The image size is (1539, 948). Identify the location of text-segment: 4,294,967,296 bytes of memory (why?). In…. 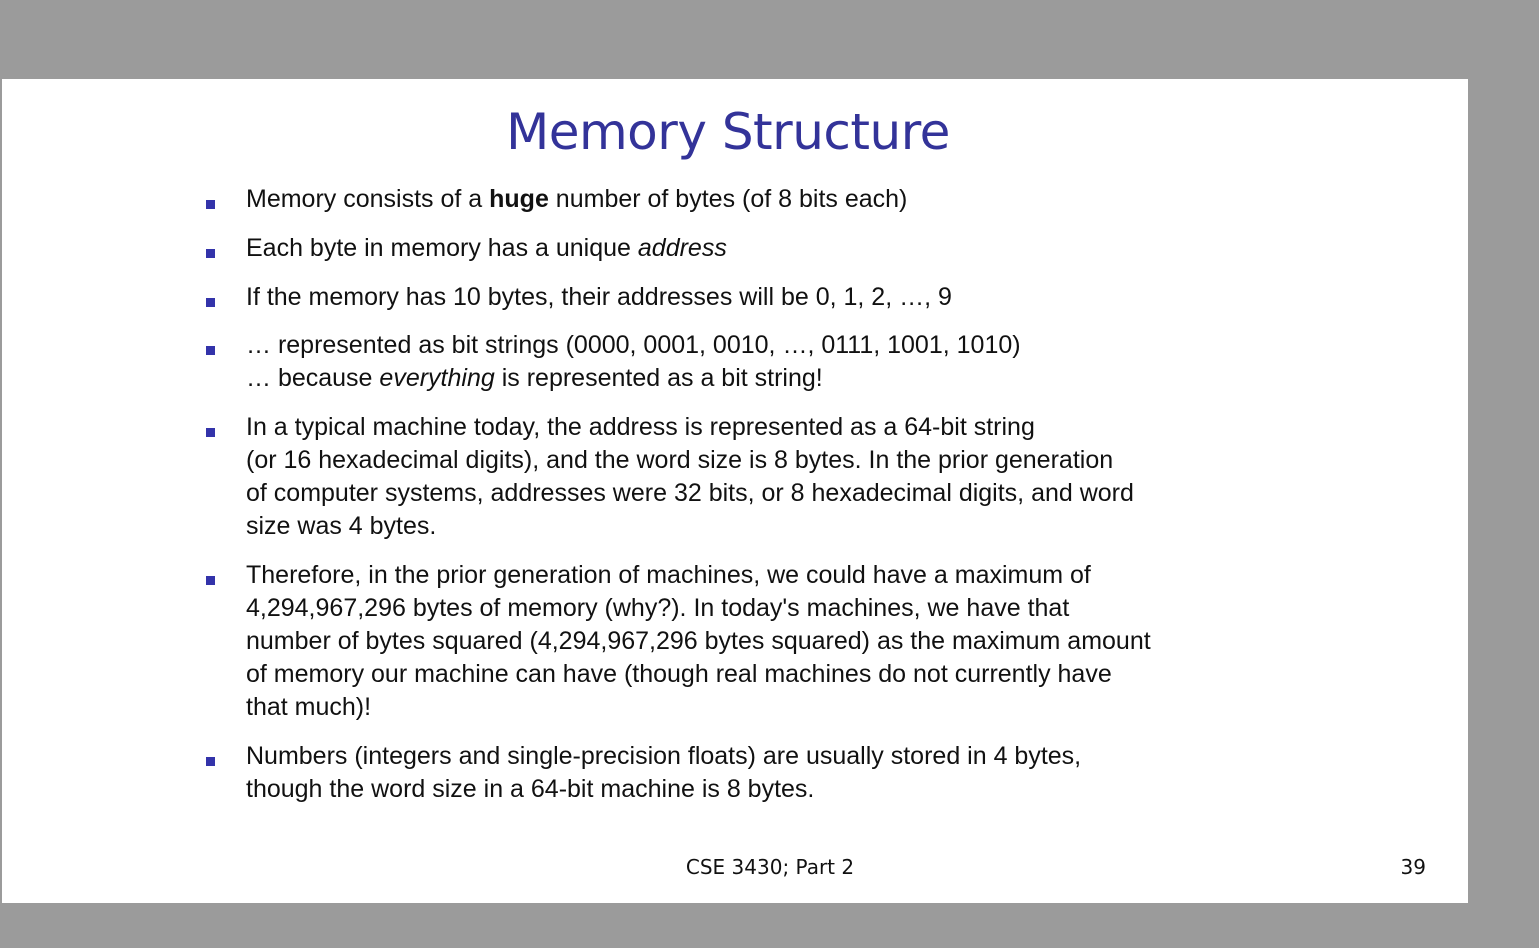
(658, 608).